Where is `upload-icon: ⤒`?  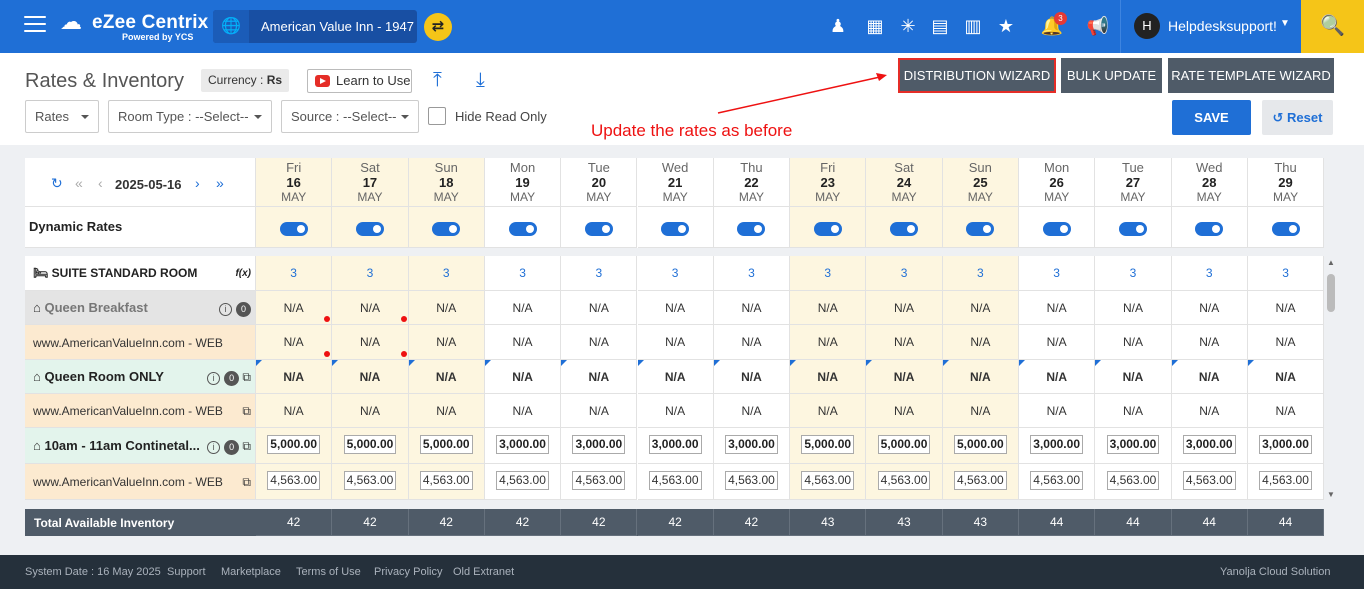
upload-icon: ⤒ is located at coordinates (437, 80).